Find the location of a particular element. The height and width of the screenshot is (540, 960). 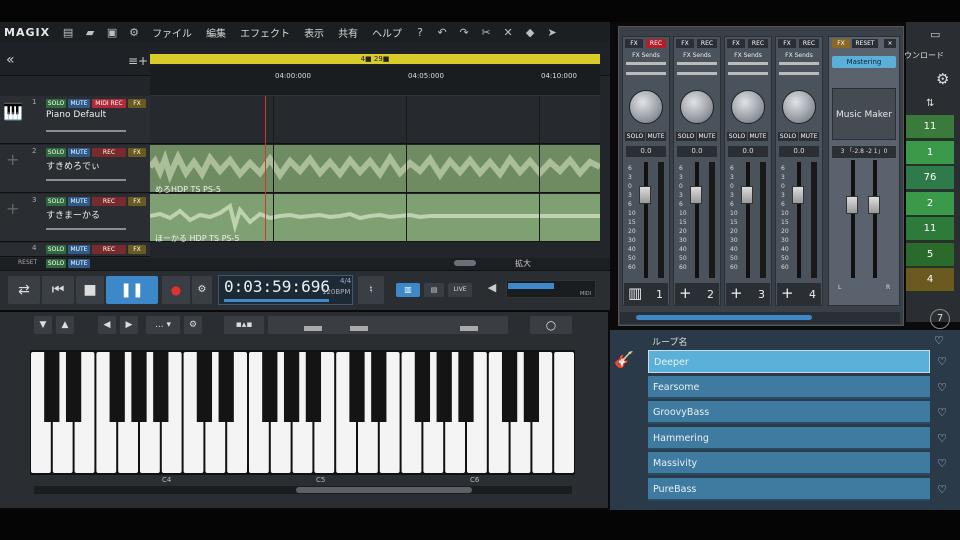

record-settings-icon: ⚙ is located at coordinates (202, 290).